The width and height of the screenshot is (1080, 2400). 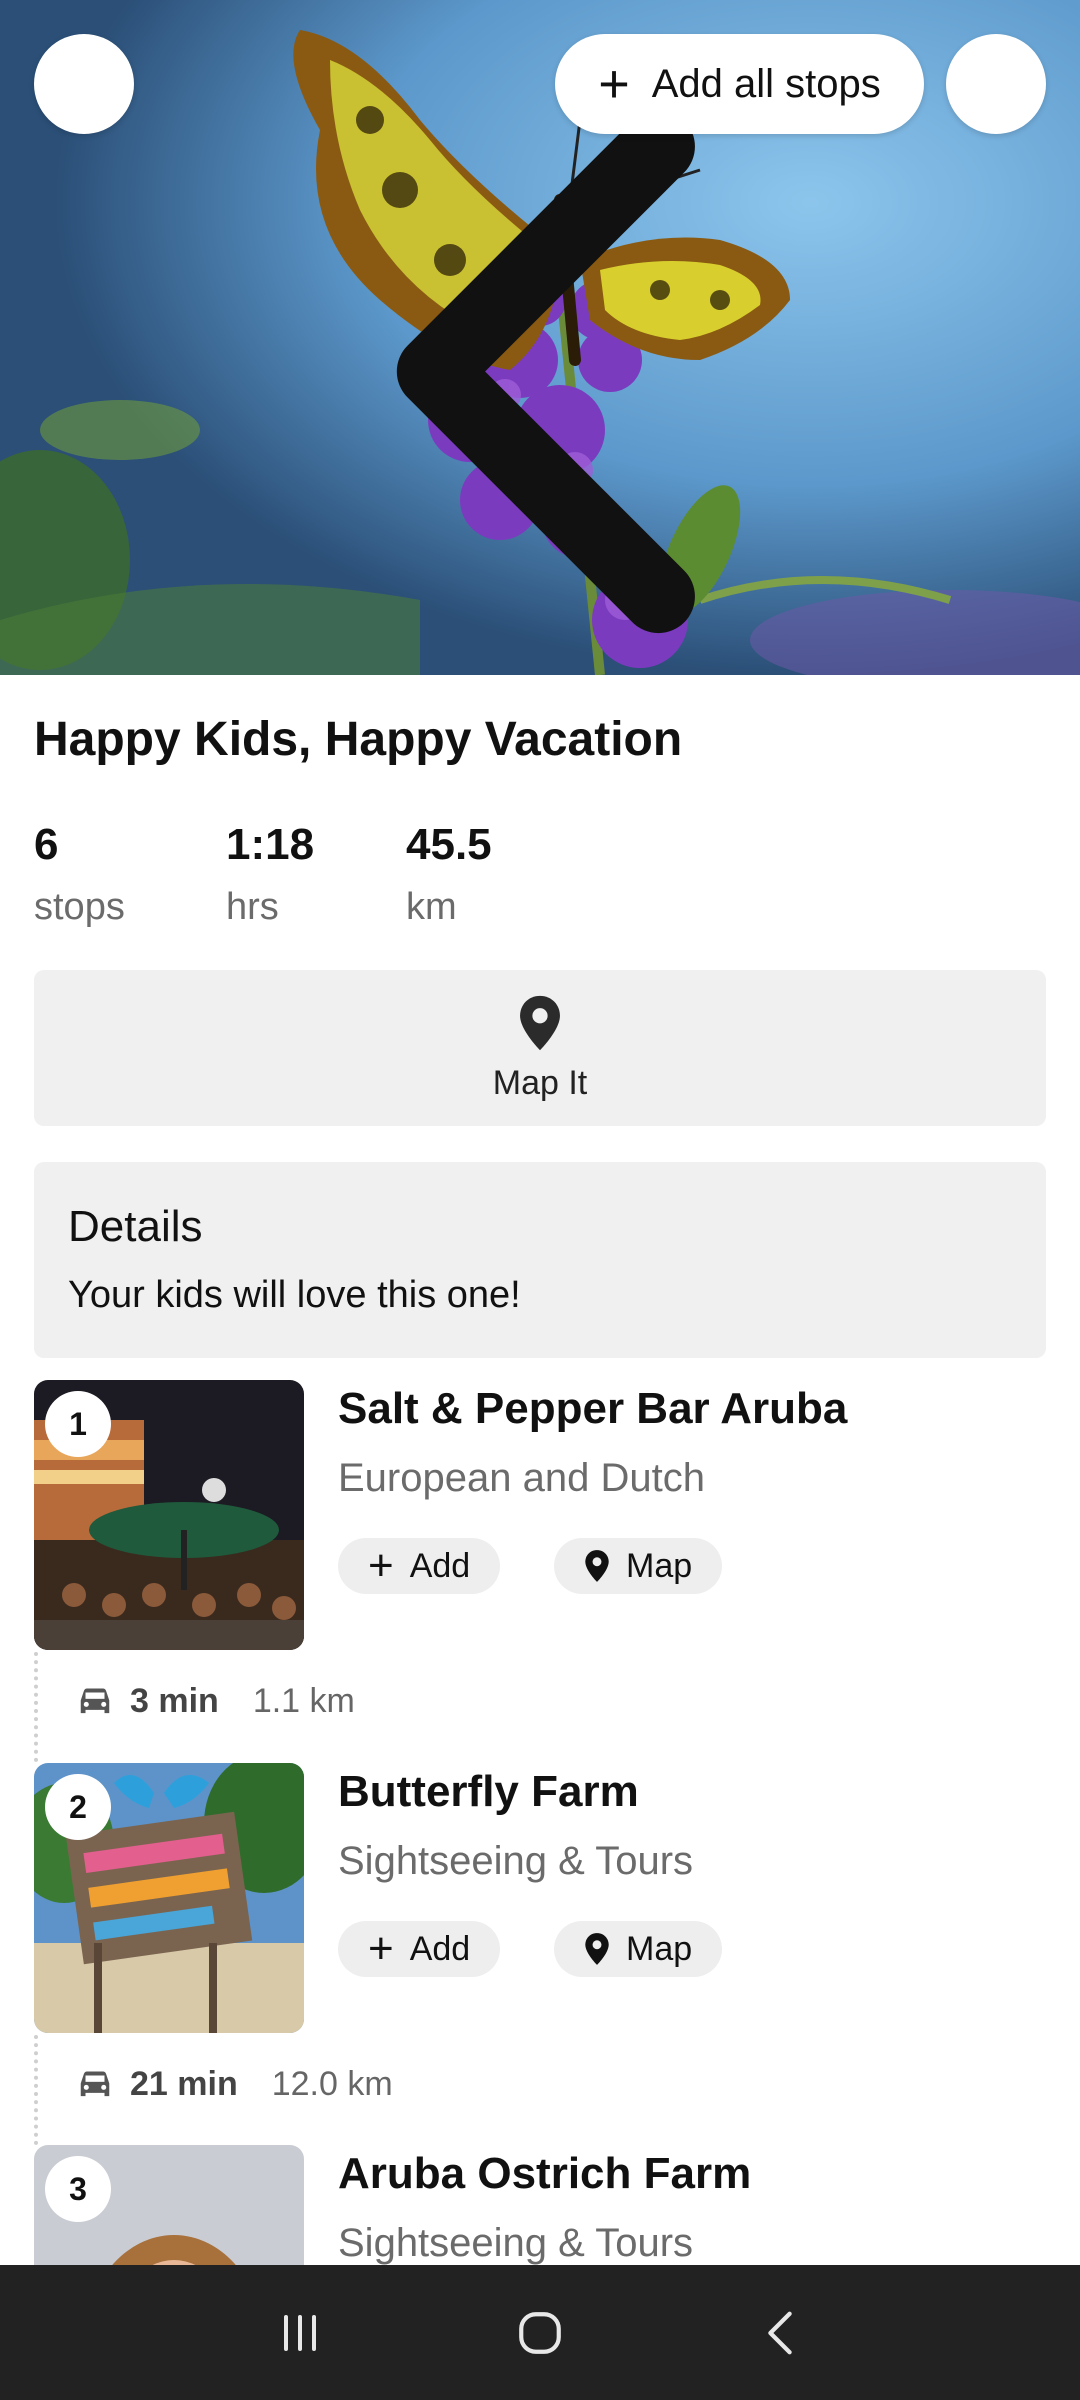 I want to click on add-all-stops-button: + Add all stops, so click(x=739, y=84).